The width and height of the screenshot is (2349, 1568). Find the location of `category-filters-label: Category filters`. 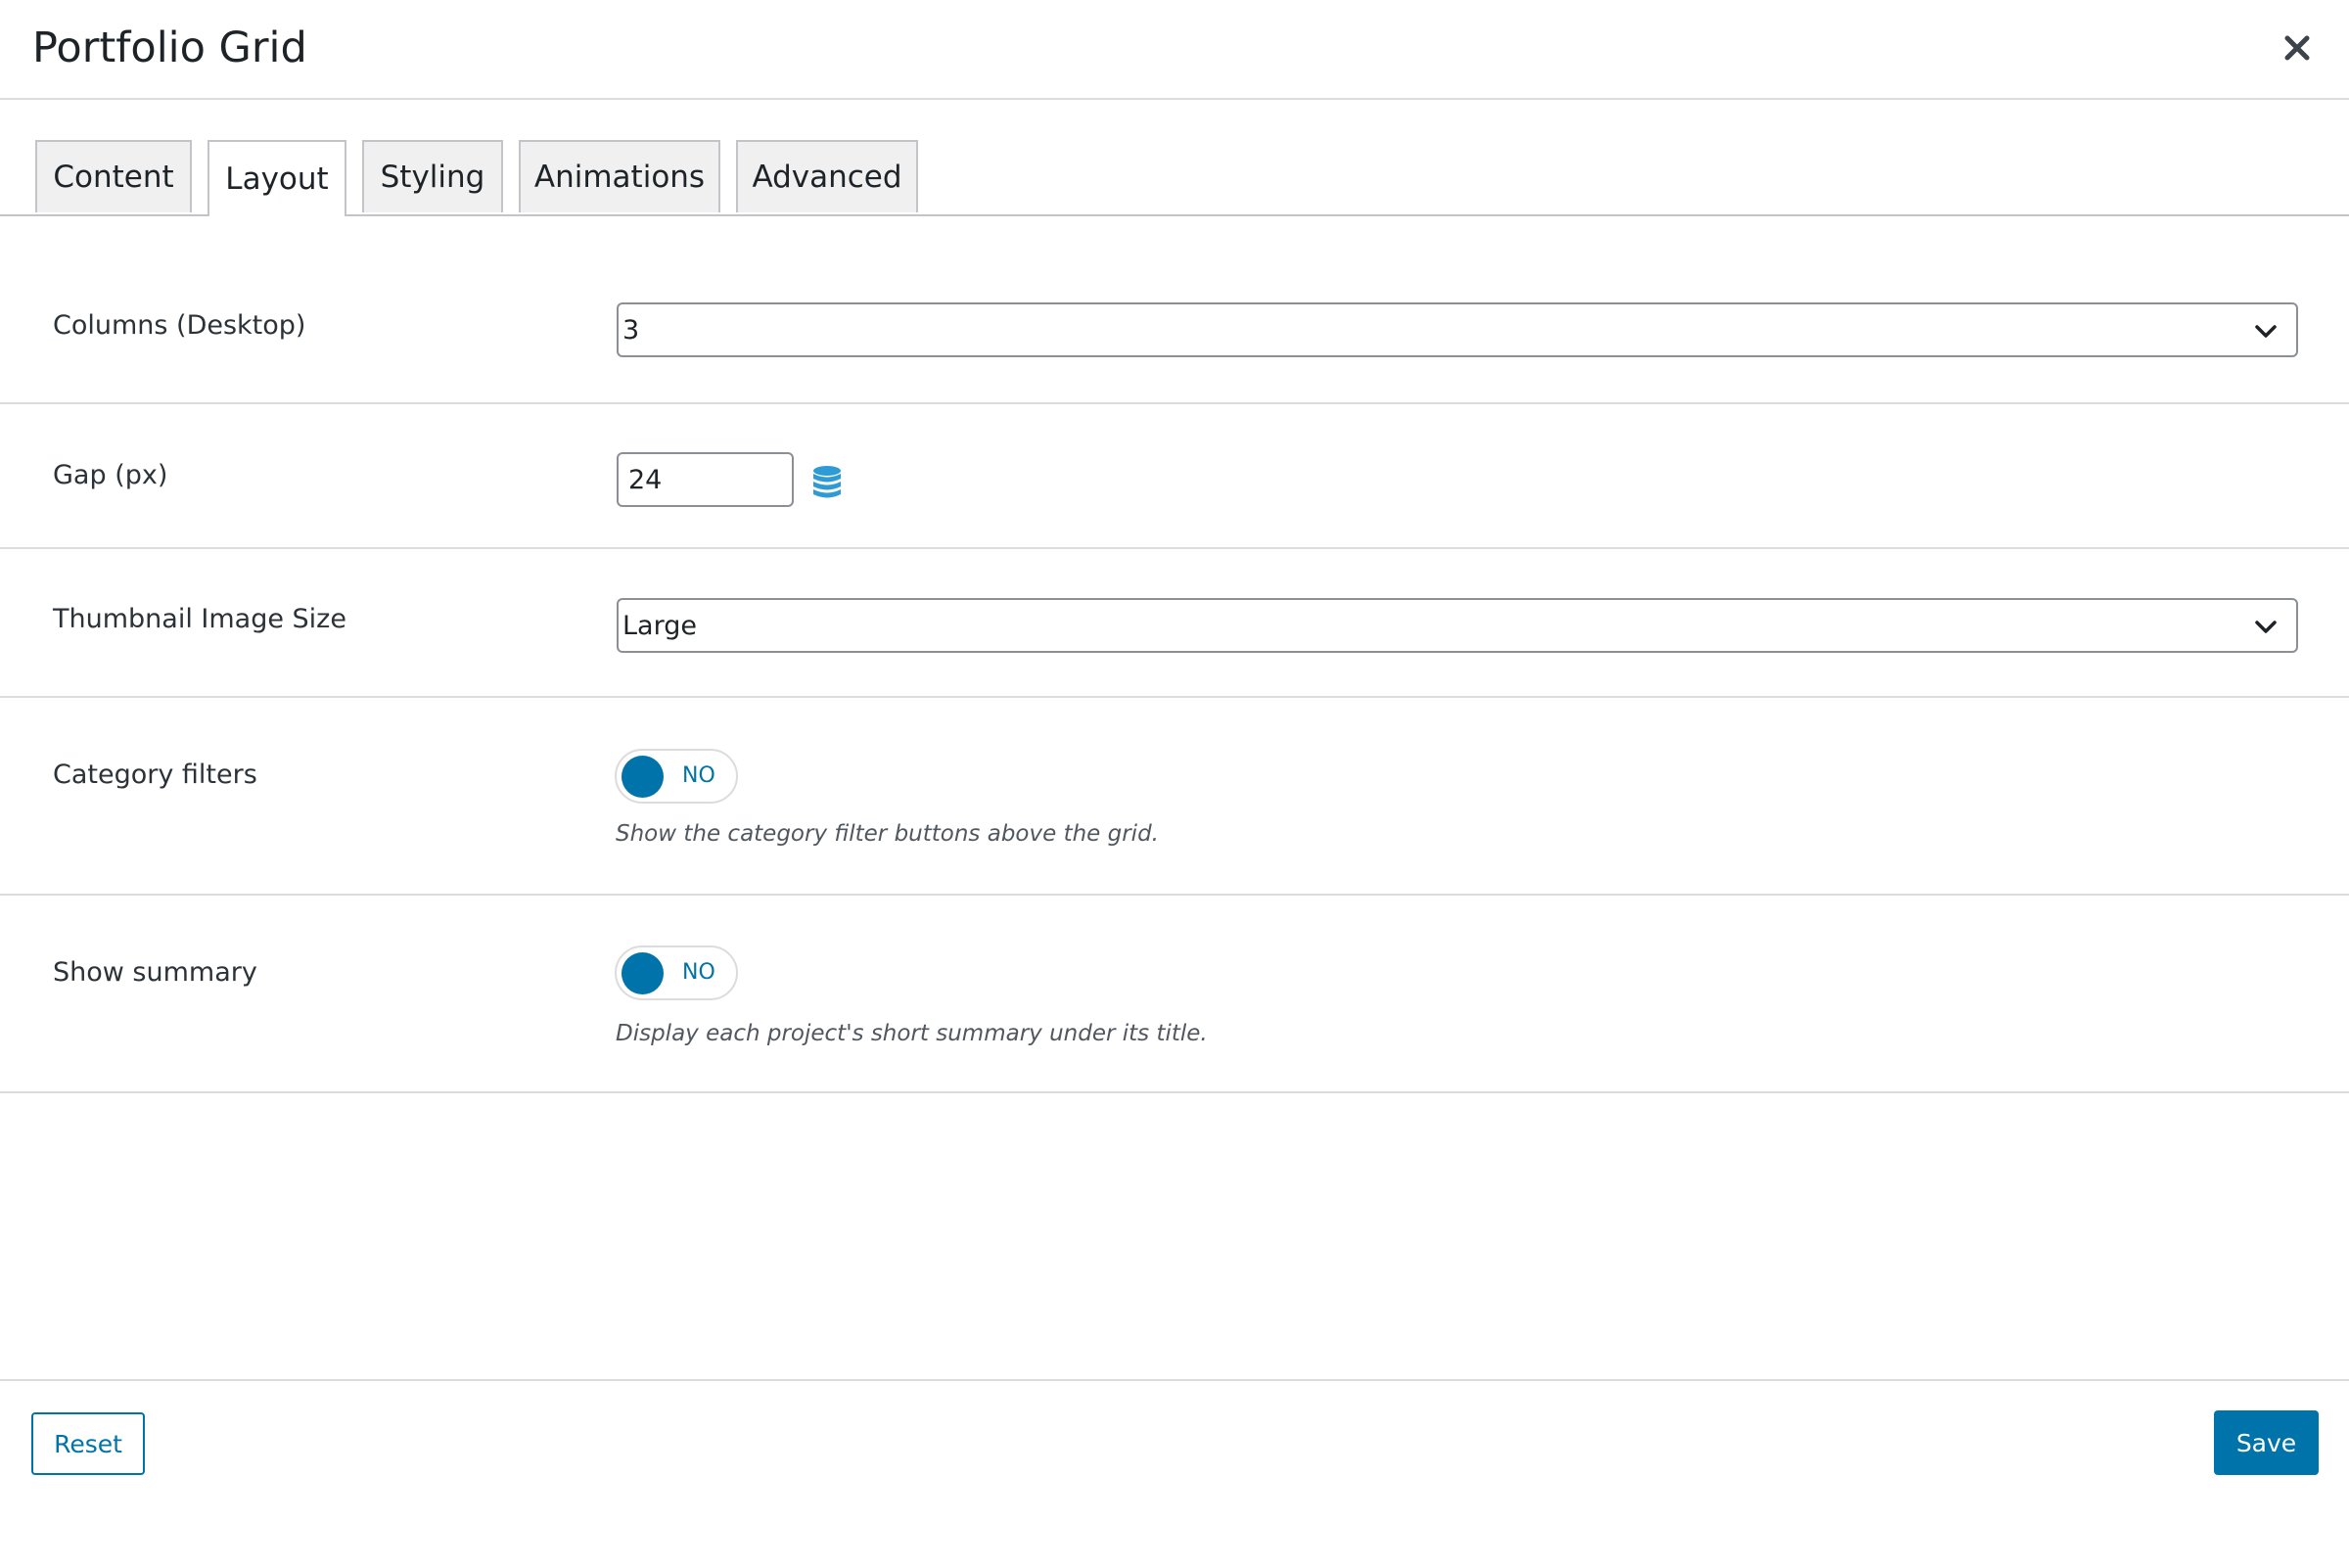

category-filters-label: Category filters is located at coordinates (155, 775).